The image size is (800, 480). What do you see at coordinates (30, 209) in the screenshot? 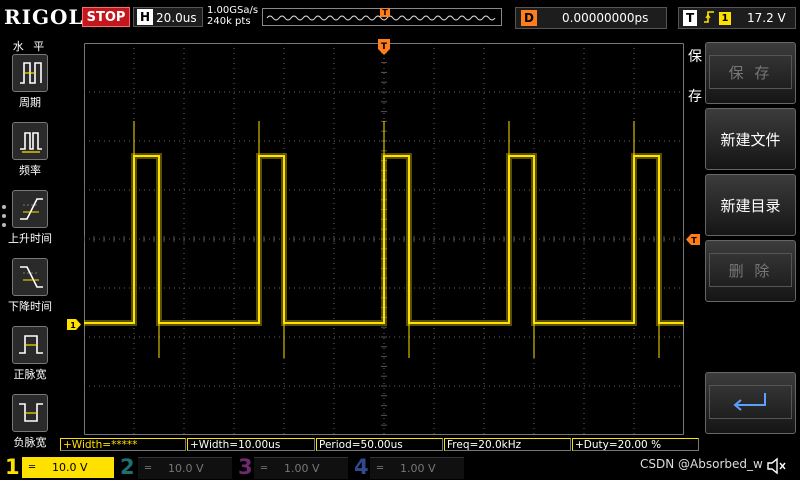
I see `rise-time-icon` at bounding box center [30, 209].